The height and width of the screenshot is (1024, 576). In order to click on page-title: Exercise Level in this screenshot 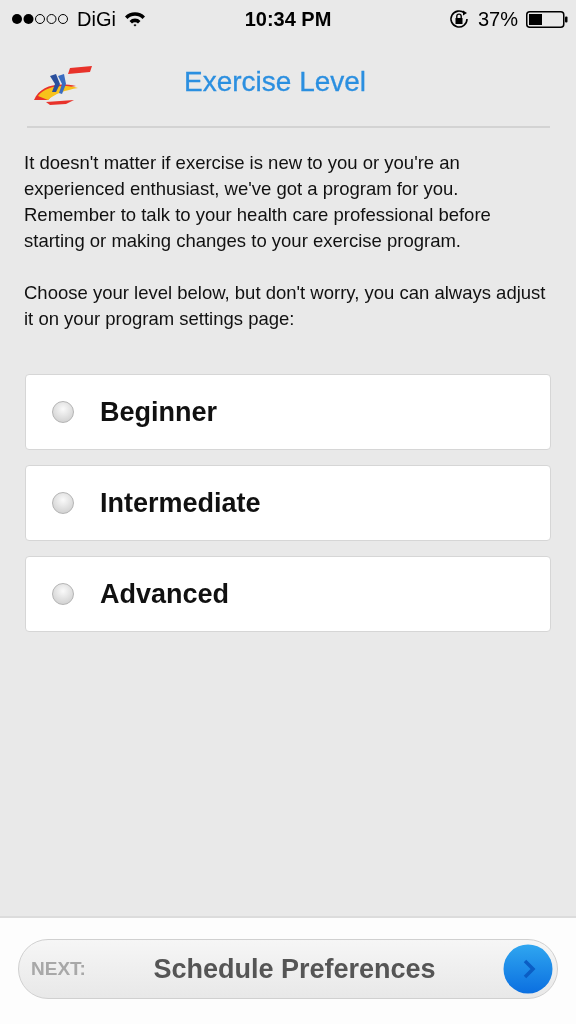, I will do `click(275, 82)`.